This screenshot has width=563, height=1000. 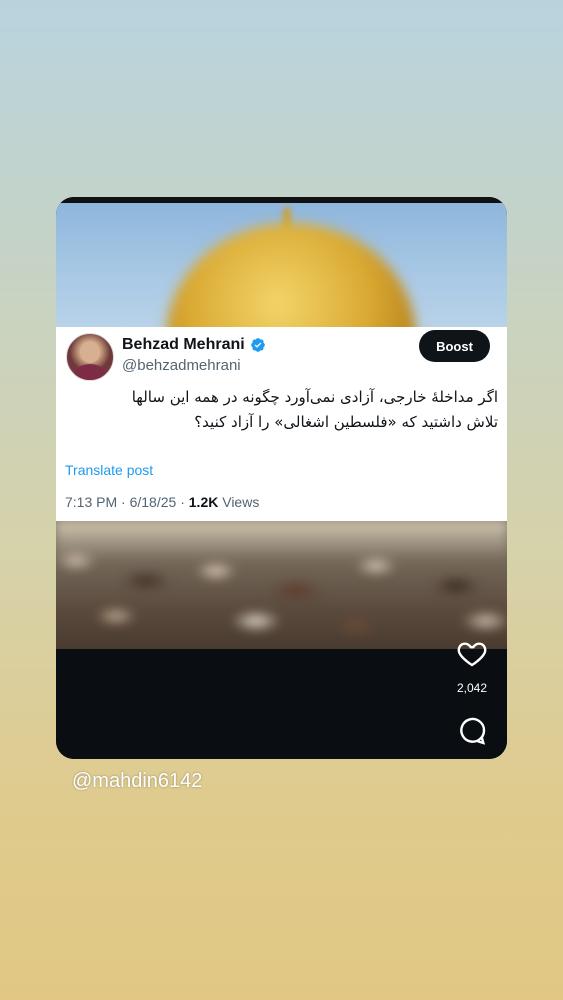 What do you see at coordinates (181, 365) in the screenshot?
I see `author-handle: @behzadmehrani` at bounding box center [181, 365].